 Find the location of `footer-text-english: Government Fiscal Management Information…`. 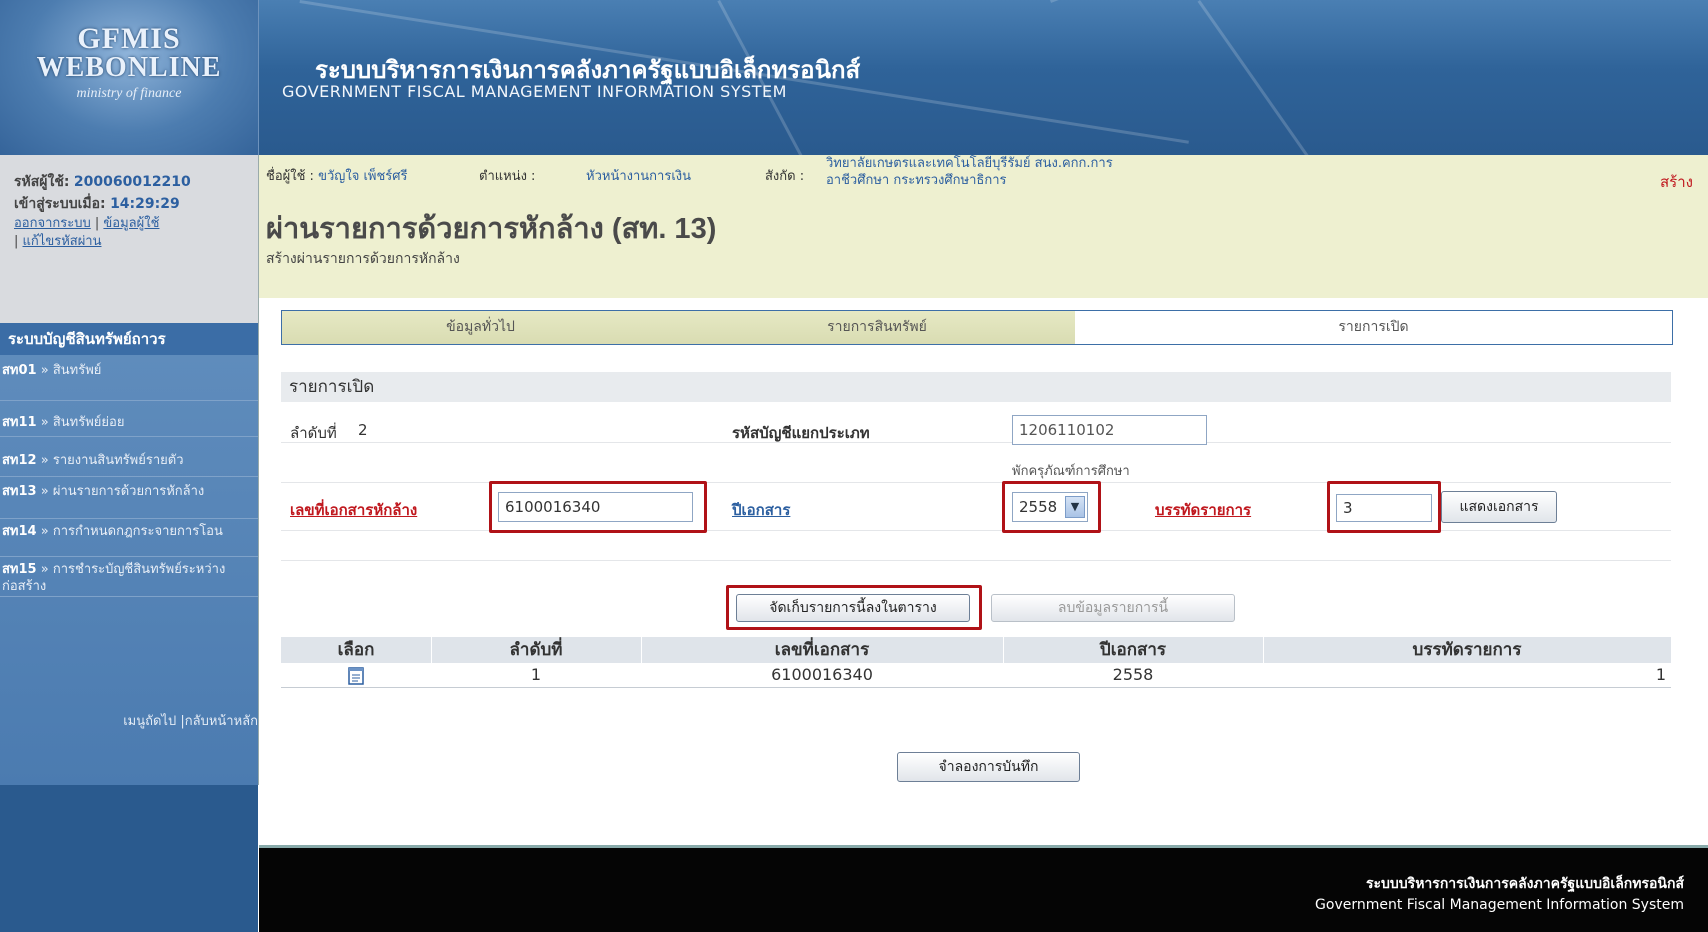

footer-text-english: Government Fiscal Management Information… is located at coordinates (1499, 905).